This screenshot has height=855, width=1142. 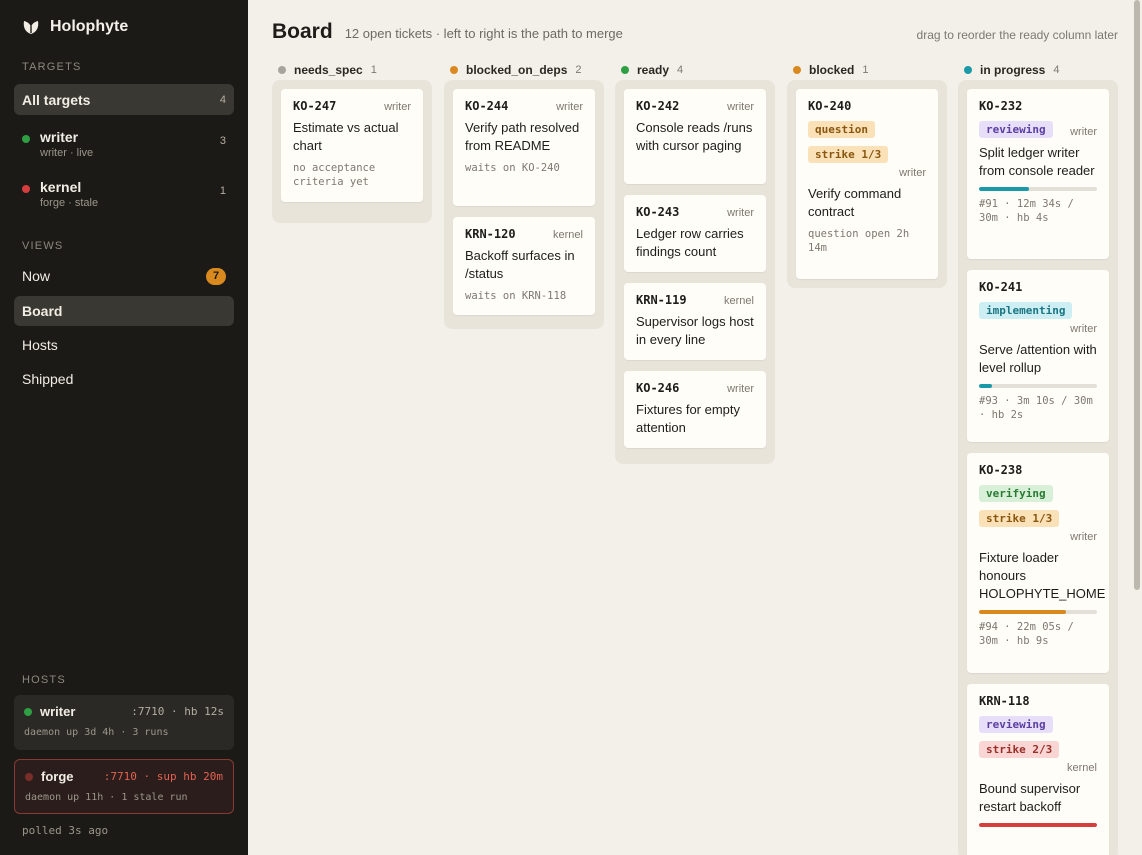 What do you see at coordinates (124, 379) in the screenshot?
I see `sidebar-item-shipped: Shipped` at bounding box center [124, 379].